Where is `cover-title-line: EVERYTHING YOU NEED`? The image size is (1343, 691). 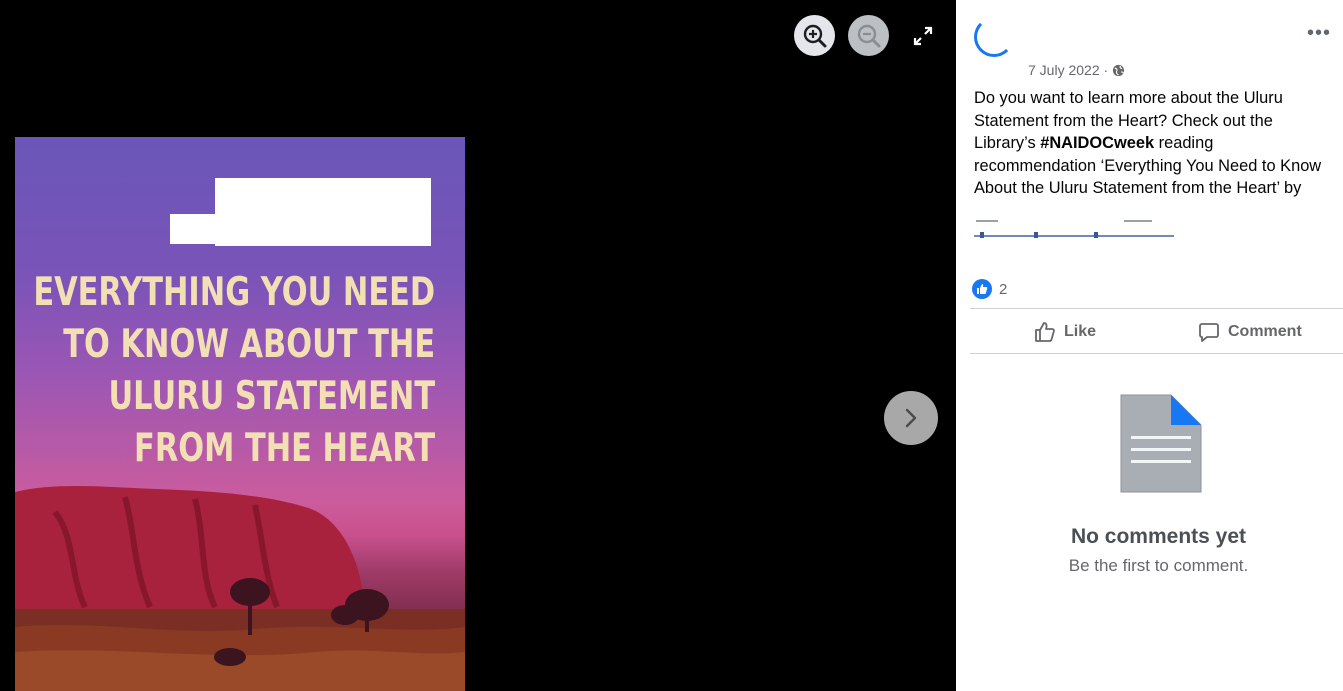
cover-title-line: EVERYTHING YOU NEED is located at coordinates (234, 292).